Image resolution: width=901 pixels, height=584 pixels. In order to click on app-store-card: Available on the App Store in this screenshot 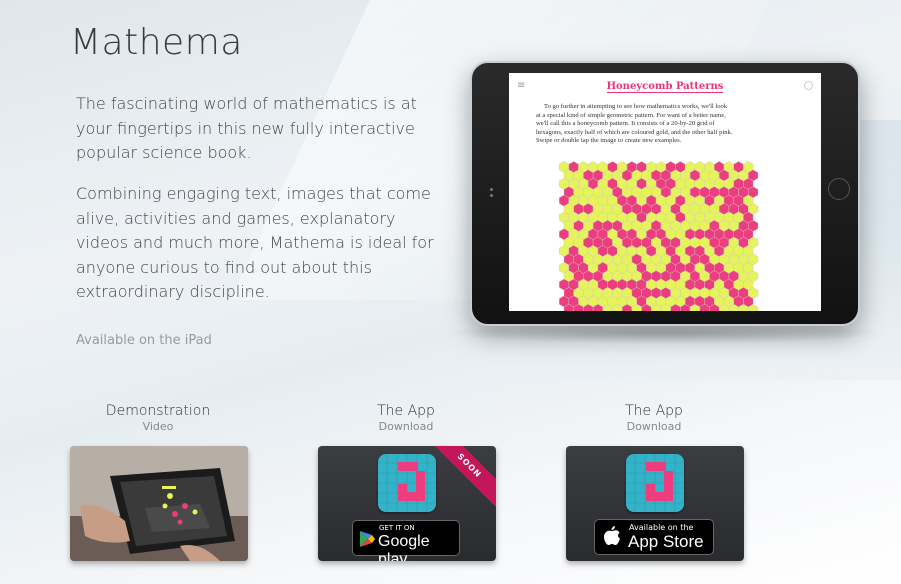, I will do `click(655, 503)`.